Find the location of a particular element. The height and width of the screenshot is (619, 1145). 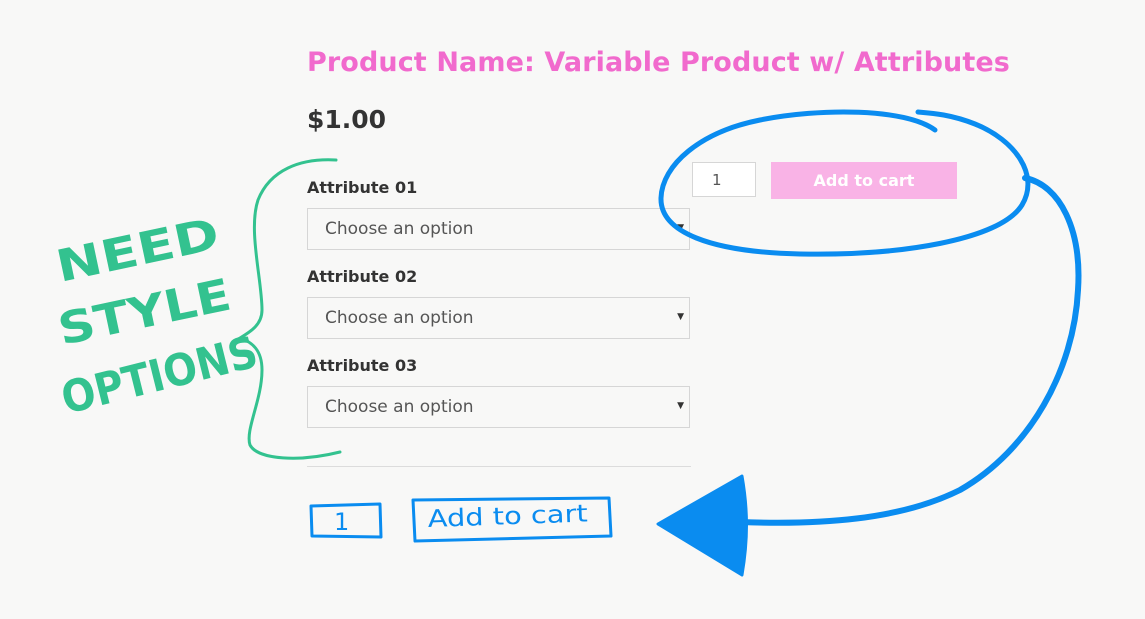

curly-brace-annotation is located at coordinates (289, 309).